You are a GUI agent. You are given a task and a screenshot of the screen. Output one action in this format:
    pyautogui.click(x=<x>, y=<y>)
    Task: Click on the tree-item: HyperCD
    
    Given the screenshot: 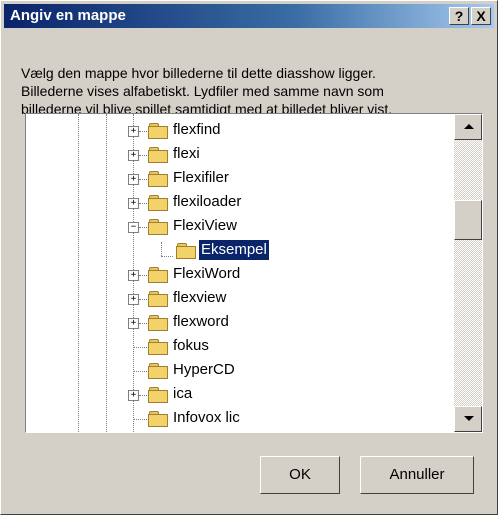 What is the action you would take?
    pyautogui.click(x=240, y=372)
    